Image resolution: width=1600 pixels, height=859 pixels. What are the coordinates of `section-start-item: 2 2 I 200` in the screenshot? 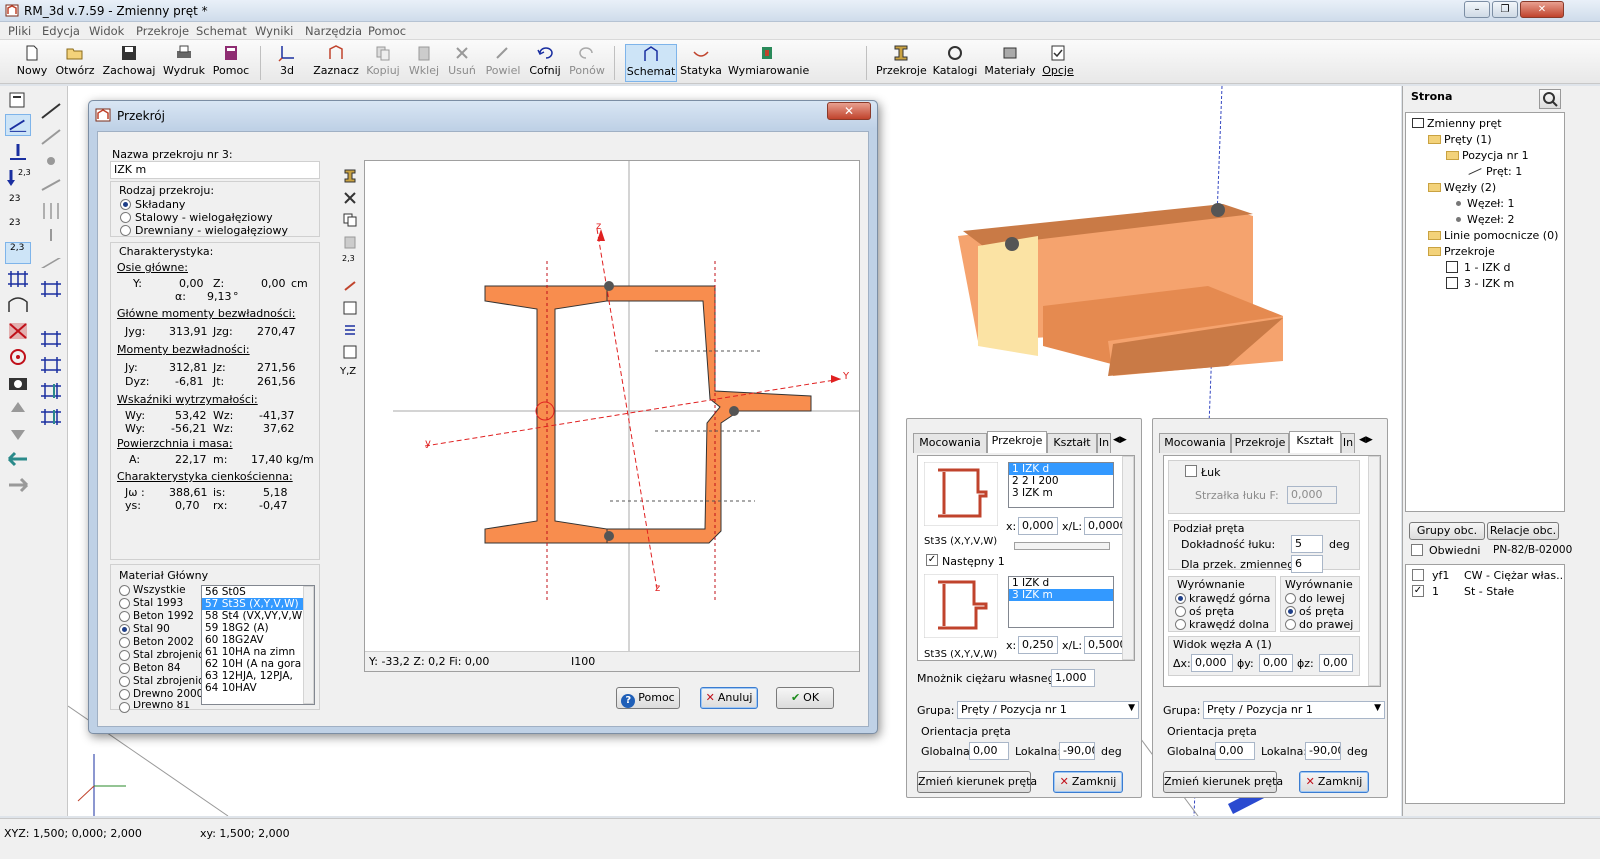 It's located at (1061, 481).